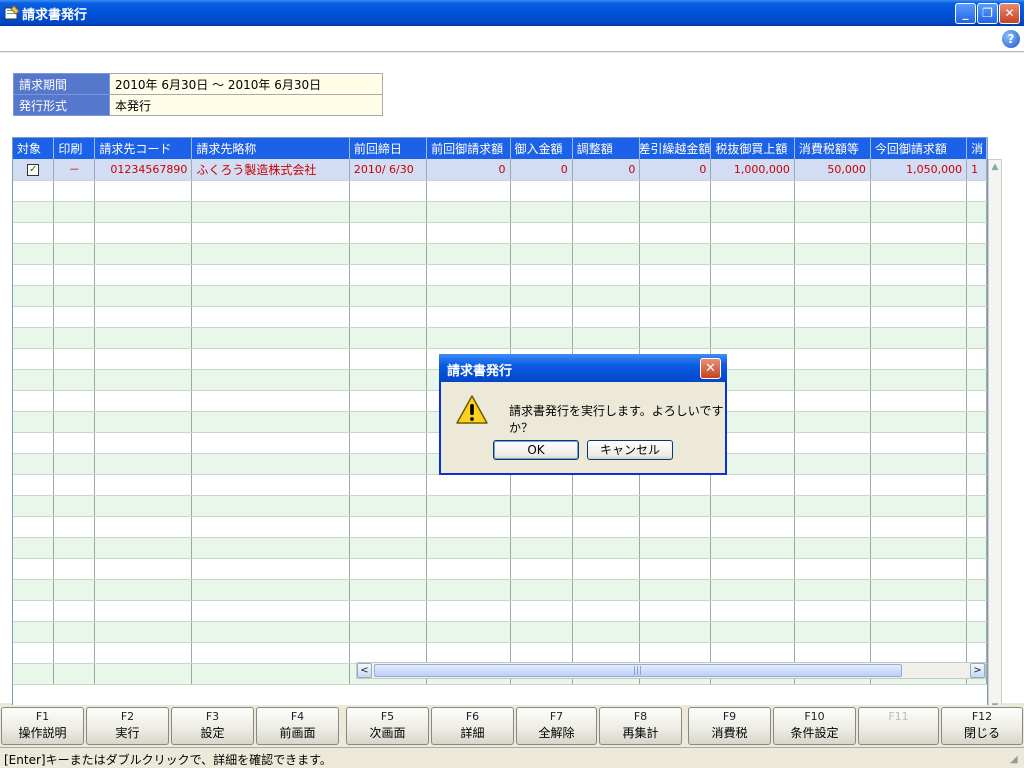  What do you see at coordinates (1011, 39) in the screenshot?
I see `help-icon: ?` at bounding box center [1011, 39].